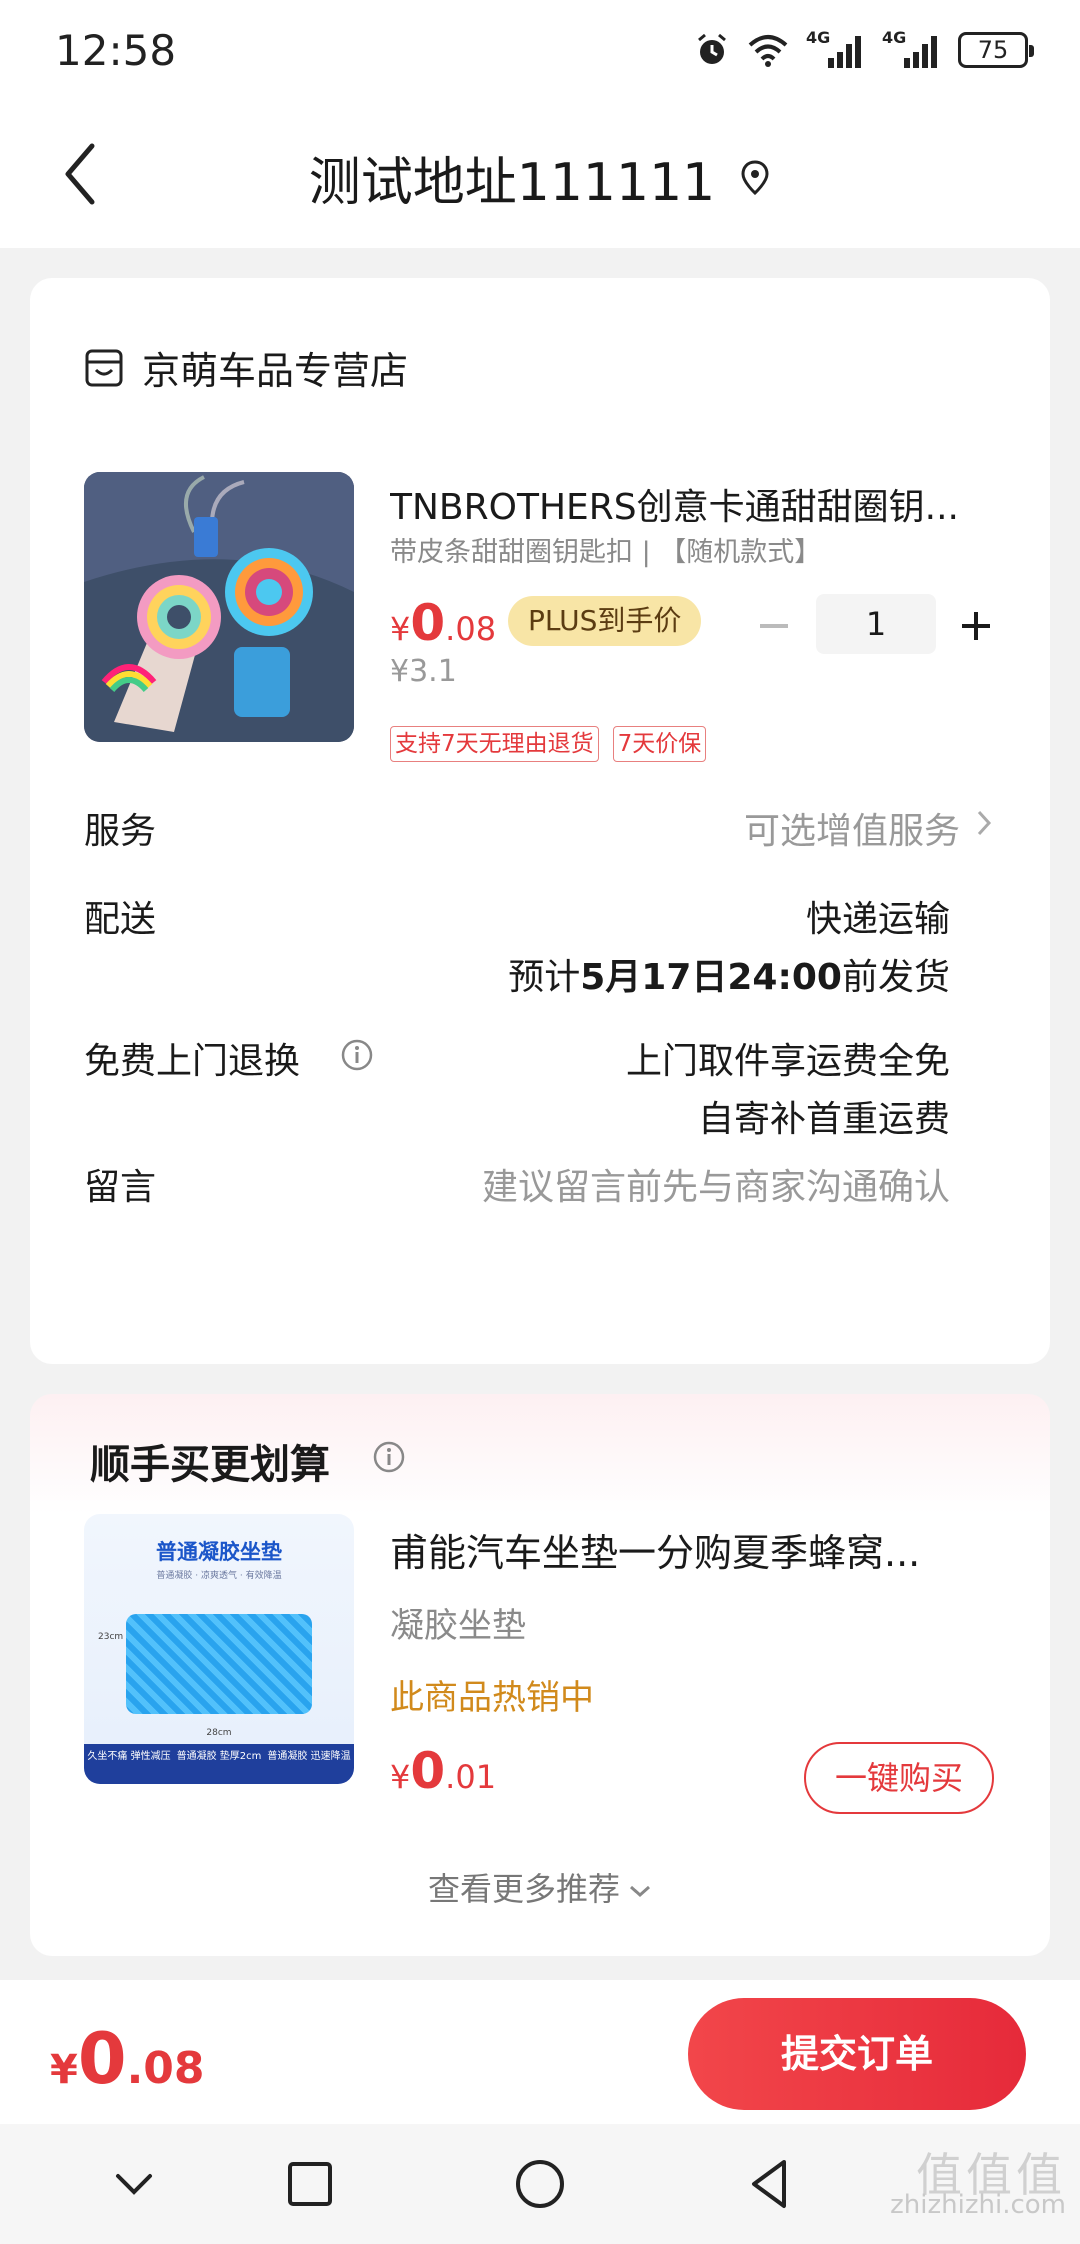  What do you see at coordinates (712, 48) in the screenshot?
I see `alarm-icon` at bounding box center [712, 48].